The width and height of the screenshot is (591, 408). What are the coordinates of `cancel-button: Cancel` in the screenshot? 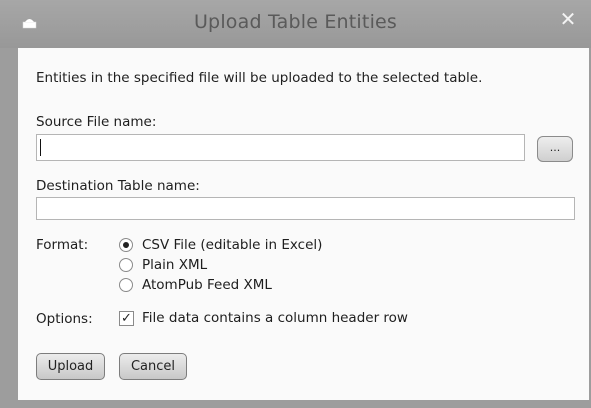 It's located at (153, 366).